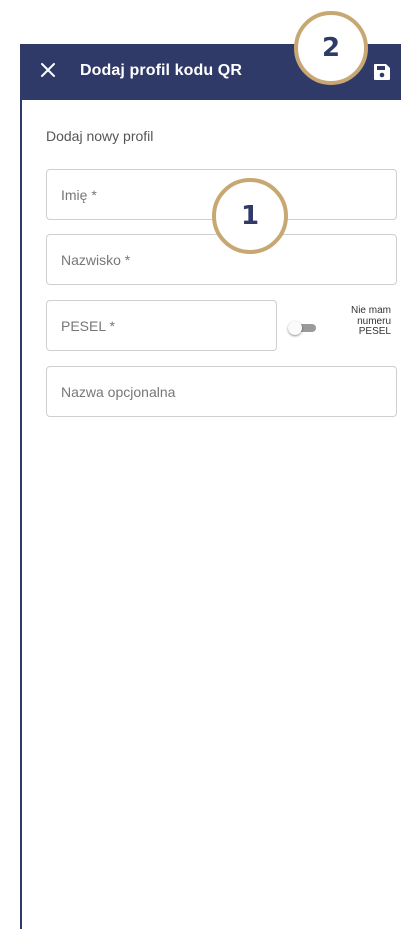 The height and width of the screenshot is (929, 401). I want to click on pesel-input, so click(161, 325).